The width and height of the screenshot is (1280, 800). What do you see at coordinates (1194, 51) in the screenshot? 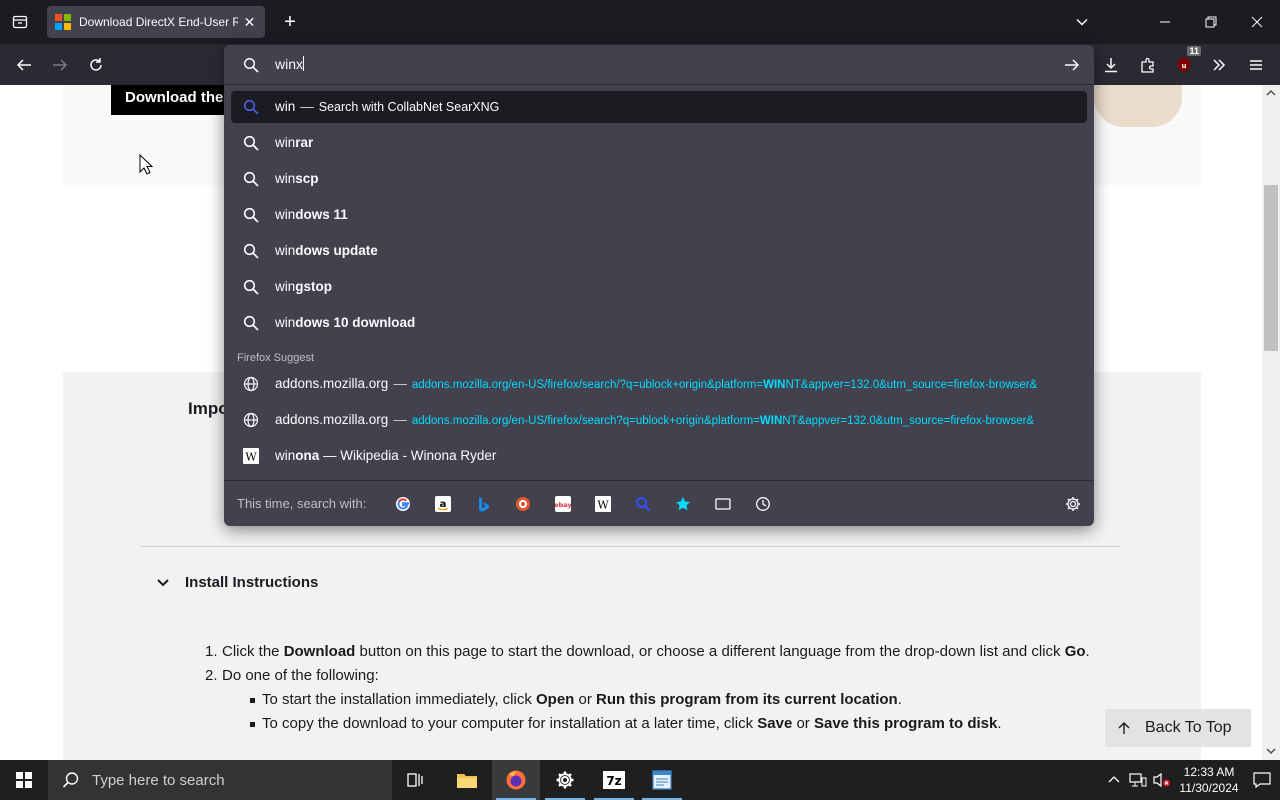
I see `extension-badge: 11` at bounding box center [1194, 51].